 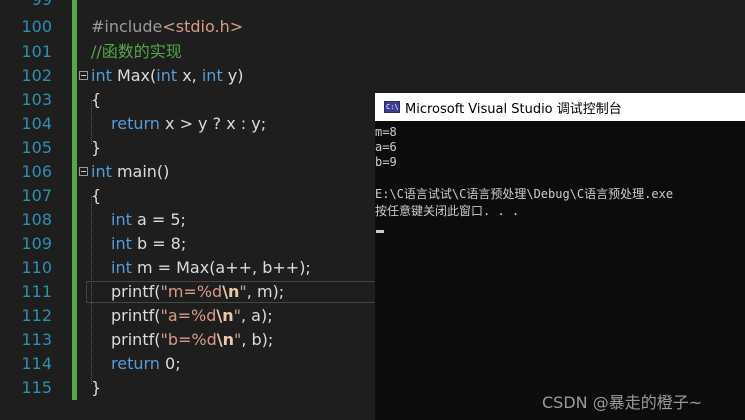 I want to click on line-number: 111, so click(x=36, y=291).